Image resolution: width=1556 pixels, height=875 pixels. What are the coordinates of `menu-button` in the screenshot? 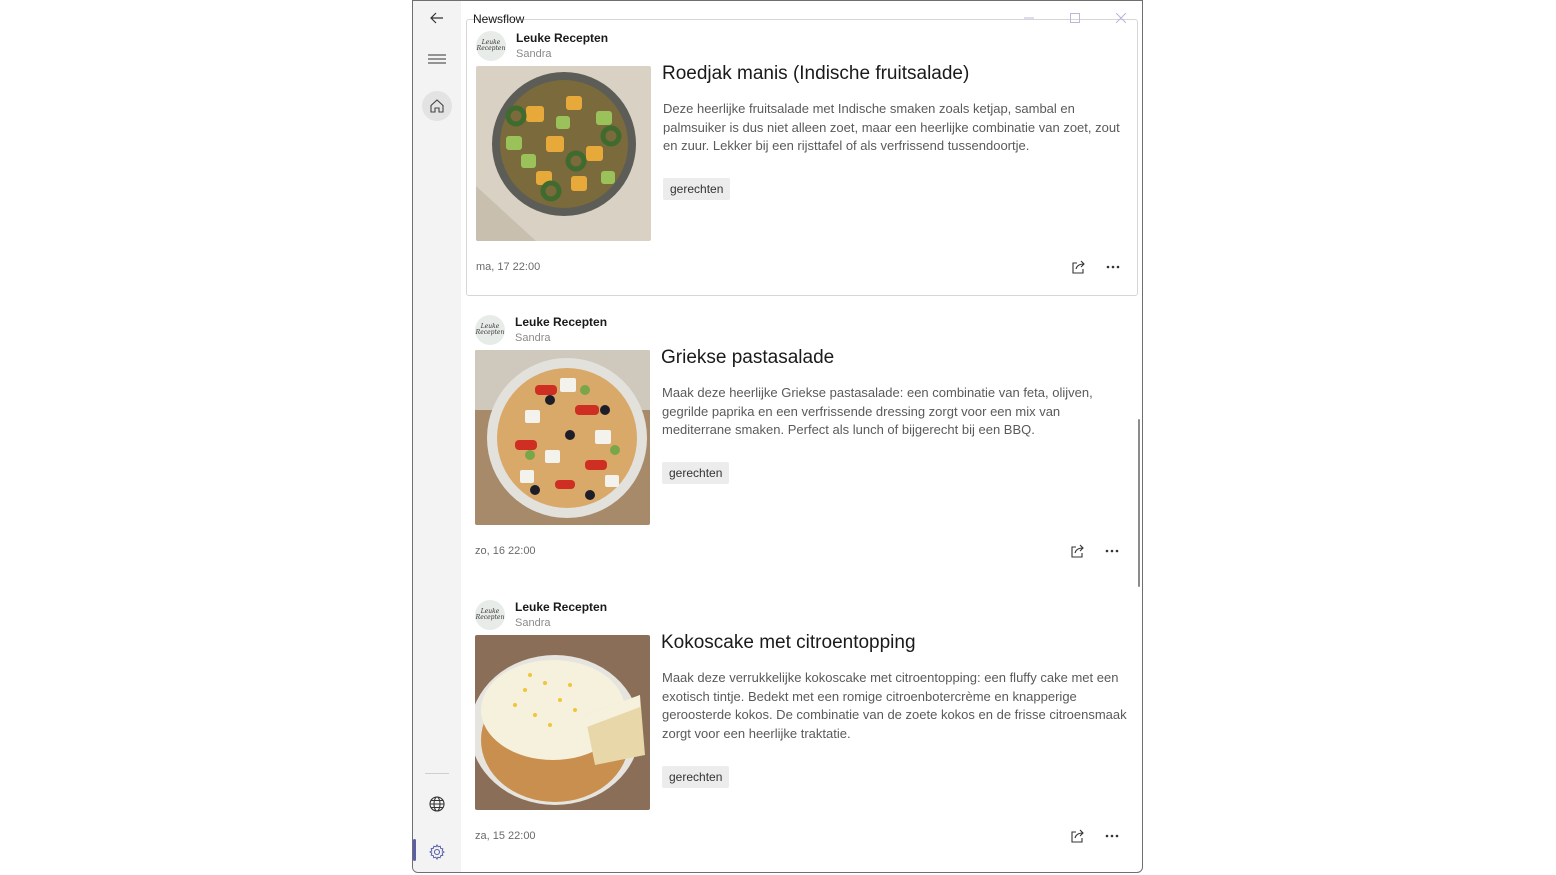 It's located at (437, 59).